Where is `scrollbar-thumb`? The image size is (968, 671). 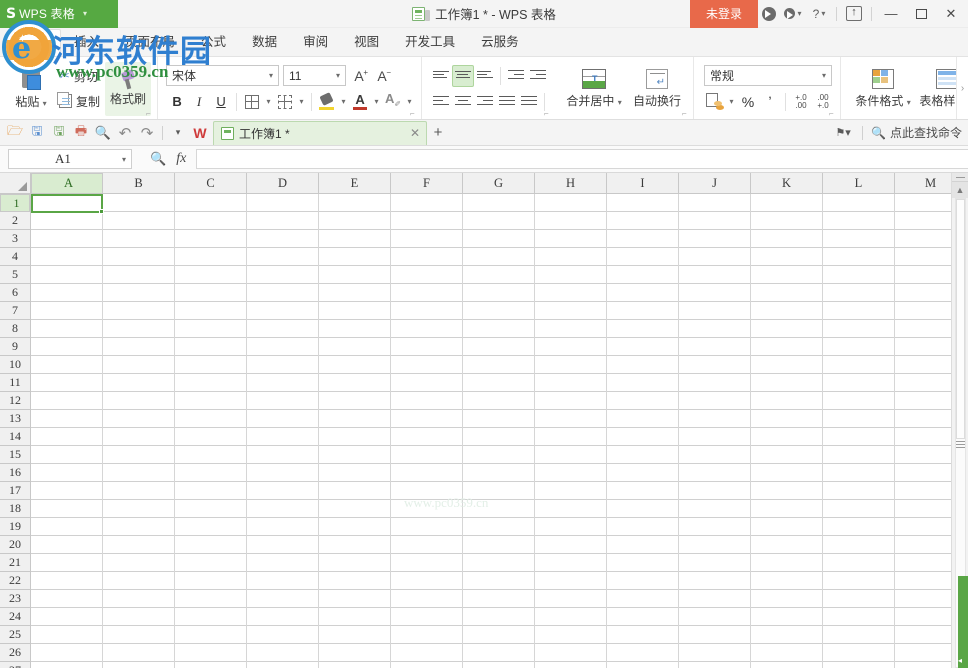
scrollbar-thumb is located at coordinates (960, 319).